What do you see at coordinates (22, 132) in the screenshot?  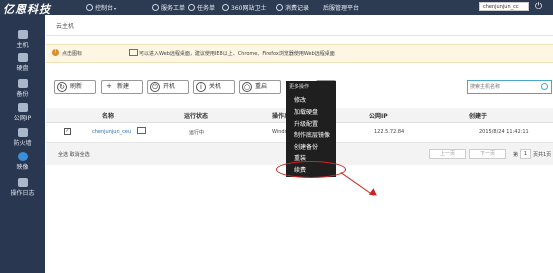 I see `firewall-icon` at bounding box center [22, 132].